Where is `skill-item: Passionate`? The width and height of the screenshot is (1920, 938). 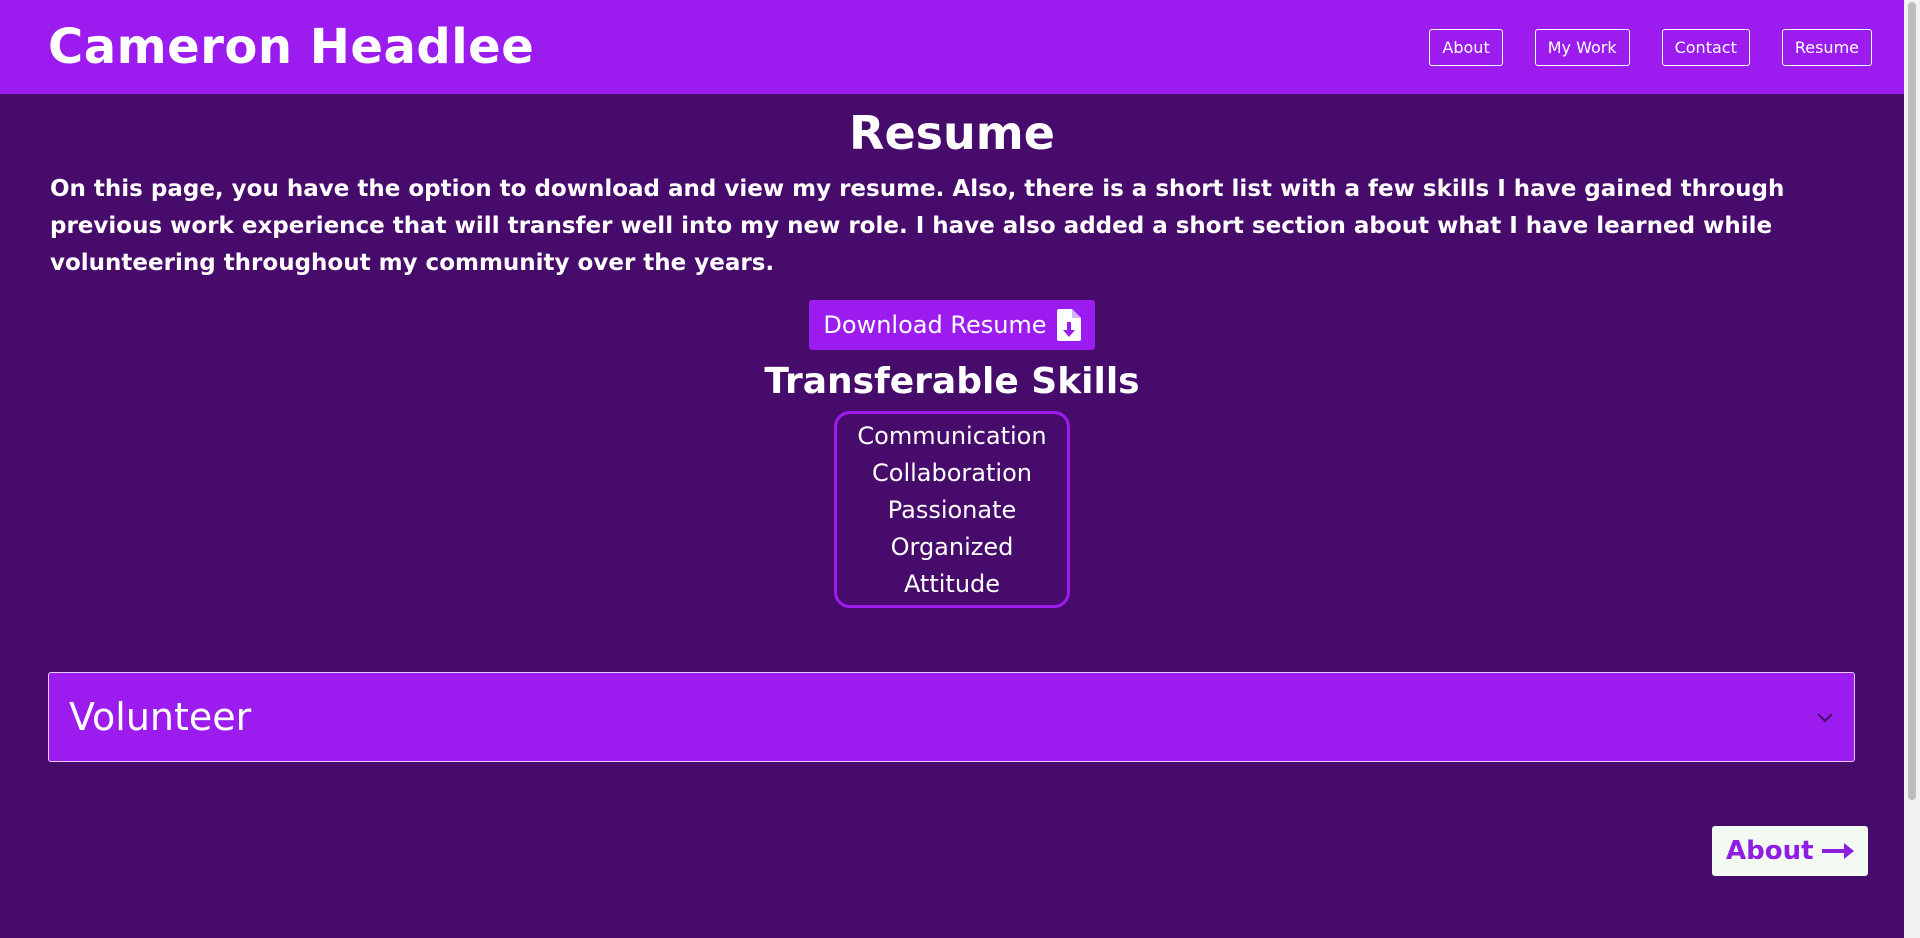 skill-item: Passionate is located at coordinates (952, 509).